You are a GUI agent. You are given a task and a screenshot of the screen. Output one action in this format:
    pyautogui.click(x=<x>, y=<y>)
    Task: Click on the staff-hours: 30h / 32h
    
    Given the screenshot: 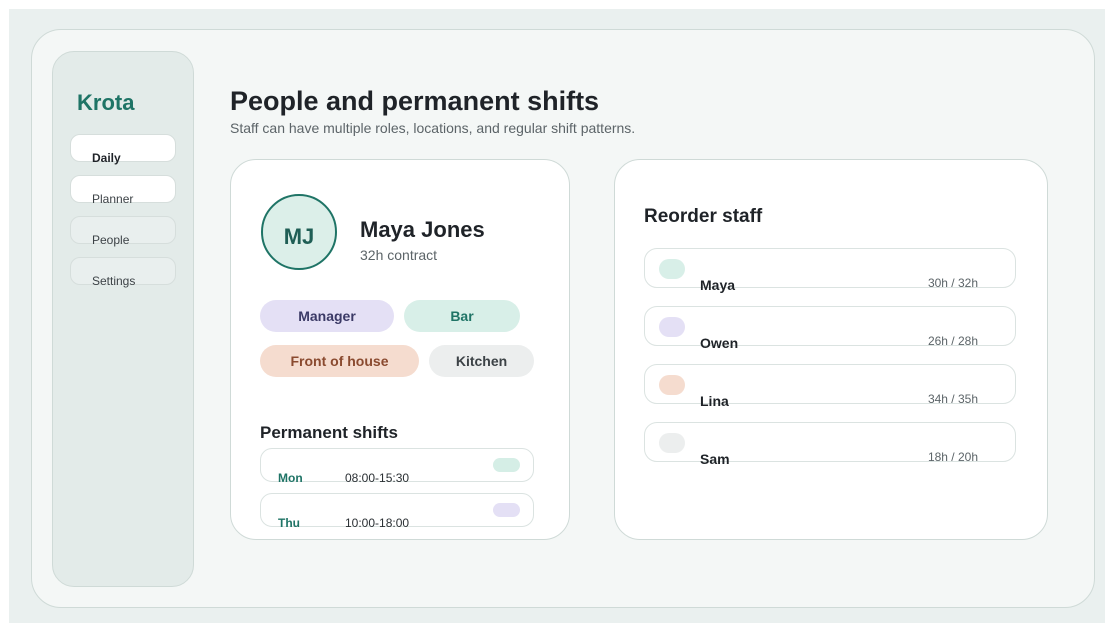 What is the action you would take?
    pyautogui.click(x=952, y=283)
    